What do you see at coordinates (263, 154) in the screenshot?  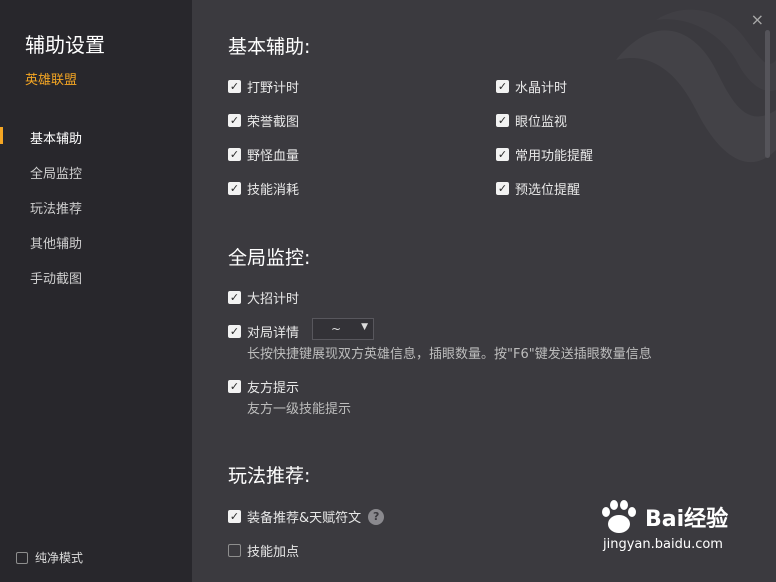 I see `option-monster-hp: ✓ 野怪血量` at bounding box center [263, 154].